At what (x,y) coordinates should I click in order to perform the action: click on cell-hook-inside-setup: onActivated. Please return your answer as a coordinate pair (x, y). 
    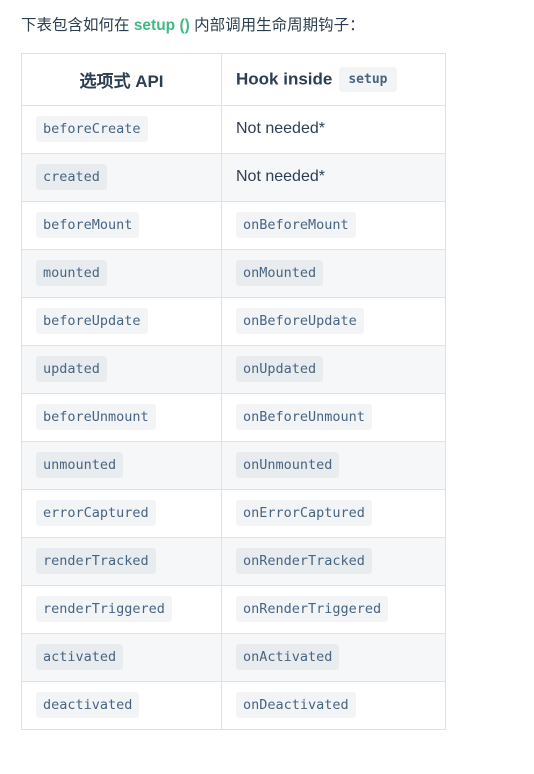
    Looking at the image, I should click on (333, 657).